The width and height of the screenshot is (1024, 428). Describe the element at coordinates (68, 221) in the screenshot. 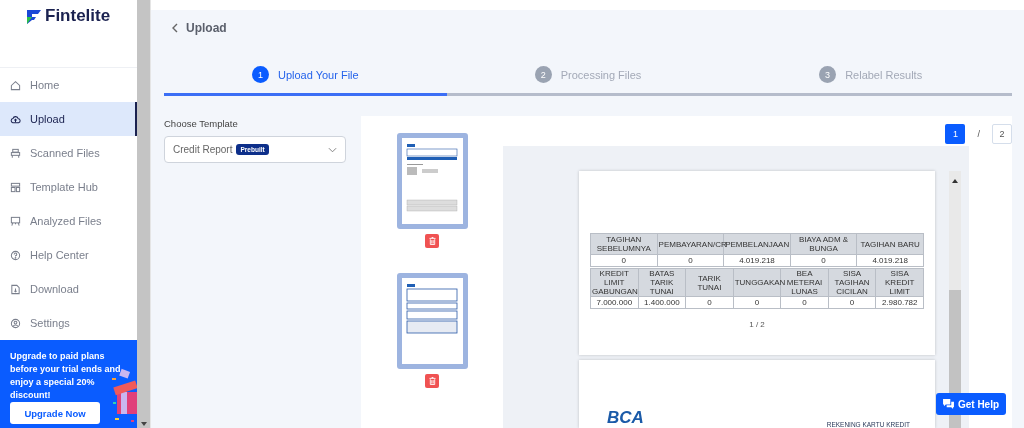

I see `sidebar-item: Analyzed Files` at that location.